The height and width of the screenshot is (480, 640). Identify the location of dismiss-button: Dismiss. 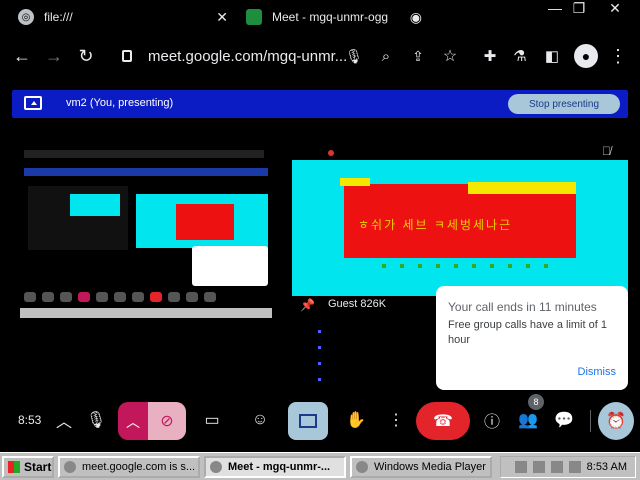
(597, 372).